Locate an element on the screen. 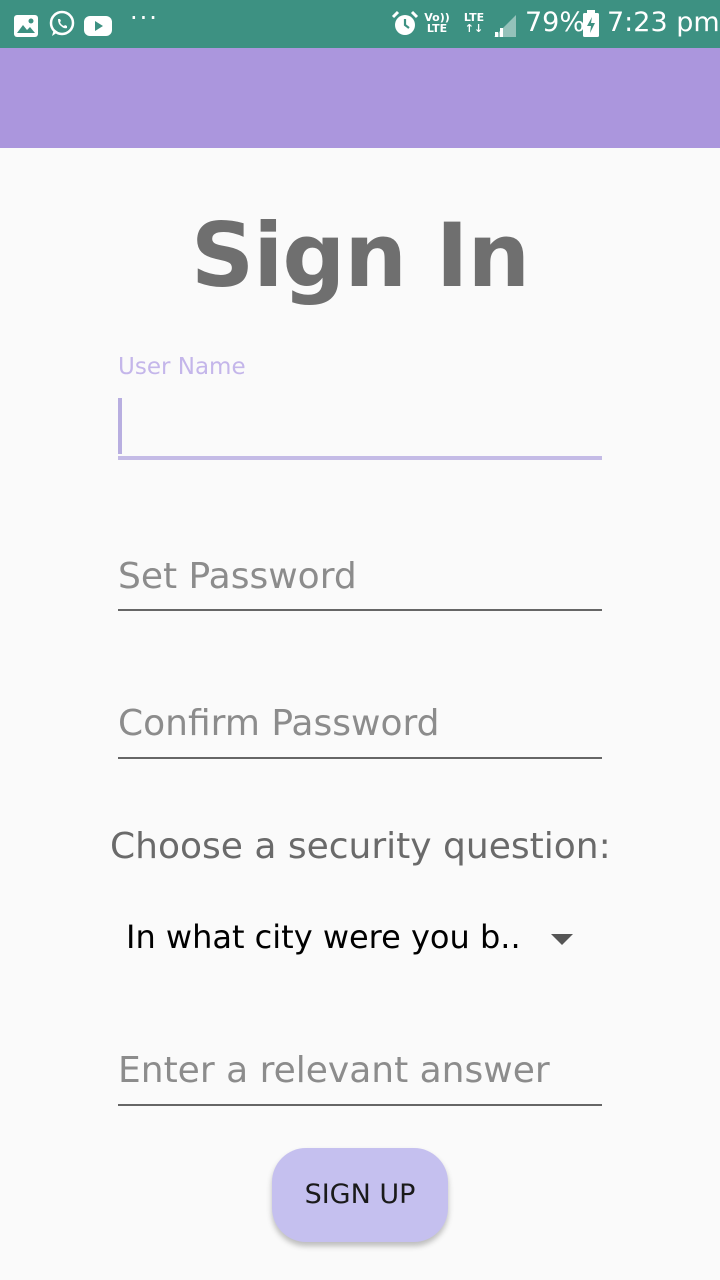 This screenshot has width=720, height=1280. more-notifications-icon: ··· is located at coordinates (144, 18).